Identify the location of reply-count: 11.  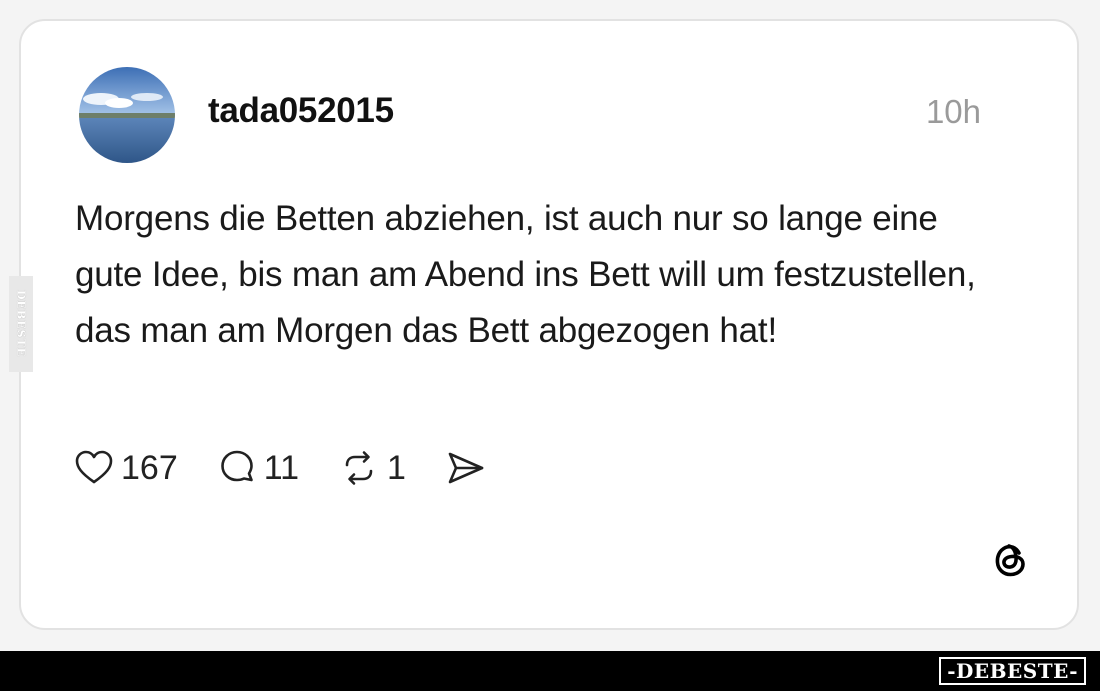
(281, 467).